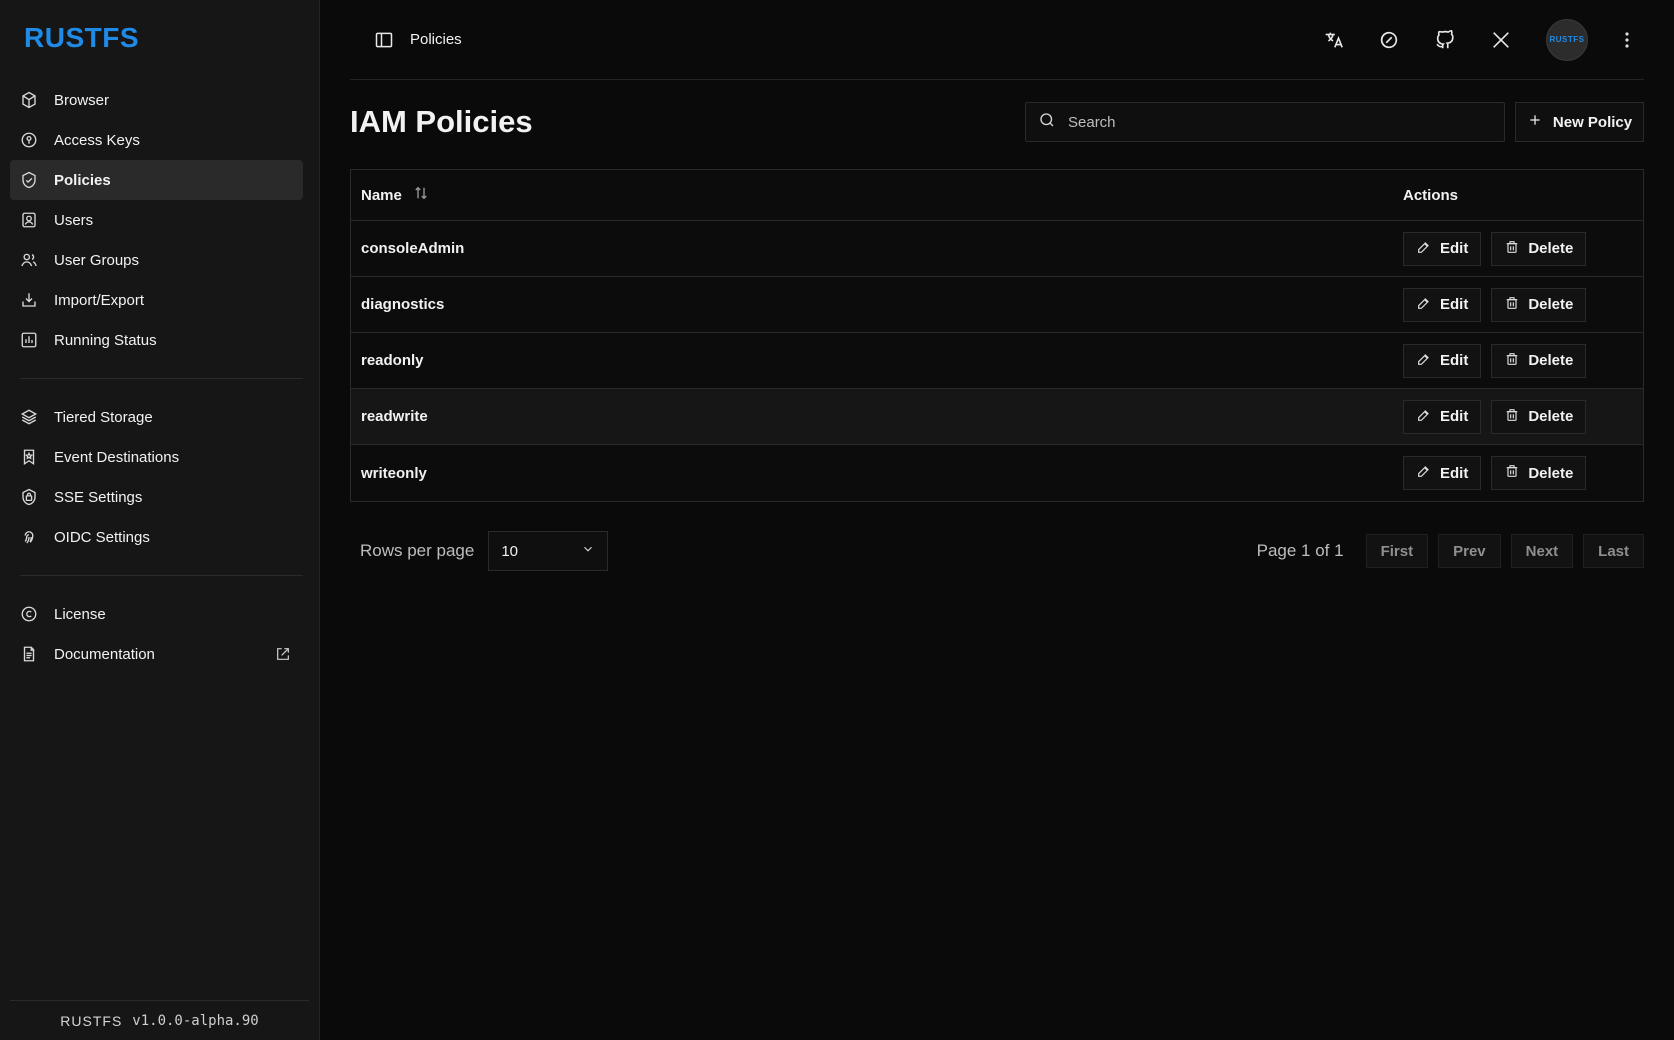 The width and height of the screenshot is (1674, 1040). What do you see at coordinates (29, 300) in the screenshot?
I see `download-icon` at bounding box center [29, 300].